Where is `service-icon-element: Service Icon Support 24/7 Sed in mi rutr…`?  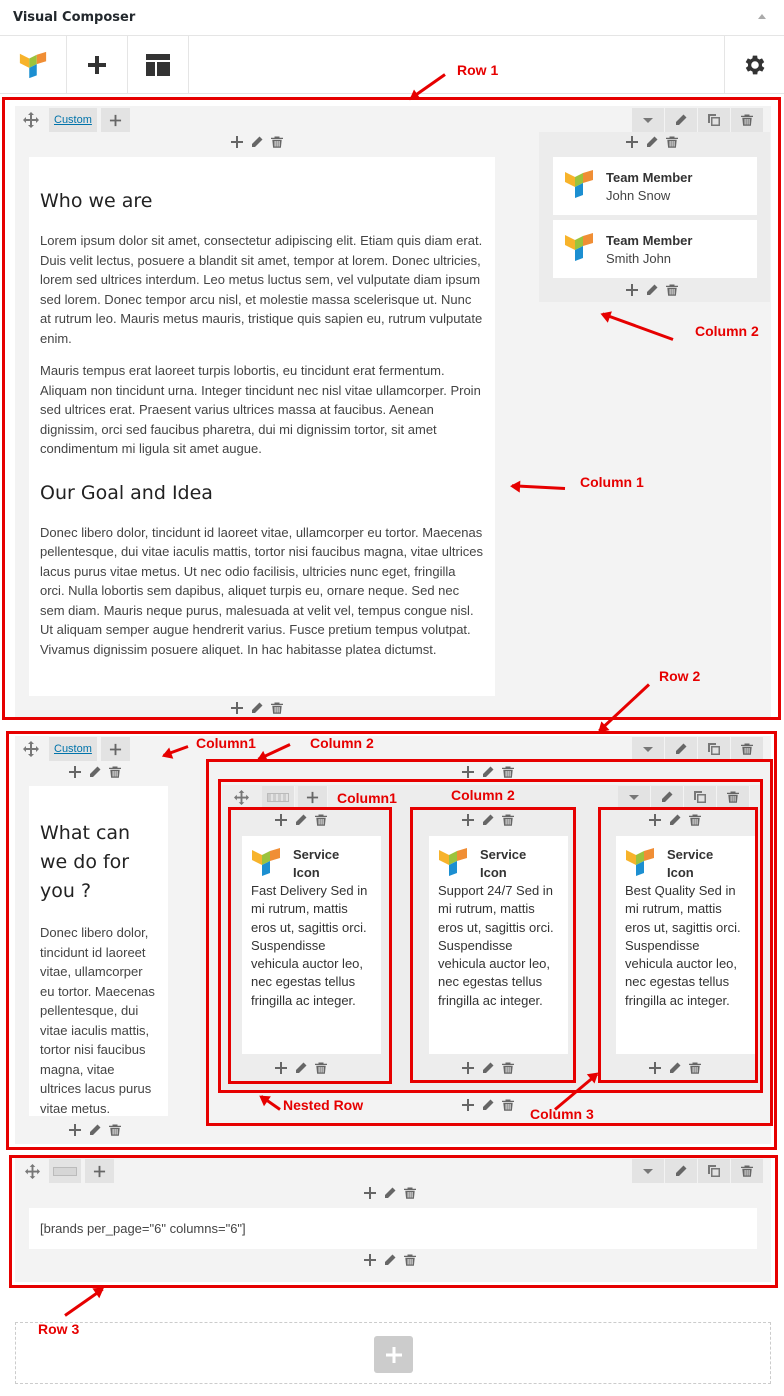 service-icon-element: Service Icon Support 24/7 Sed in mi rutr… is located at coordinates (498, 945).